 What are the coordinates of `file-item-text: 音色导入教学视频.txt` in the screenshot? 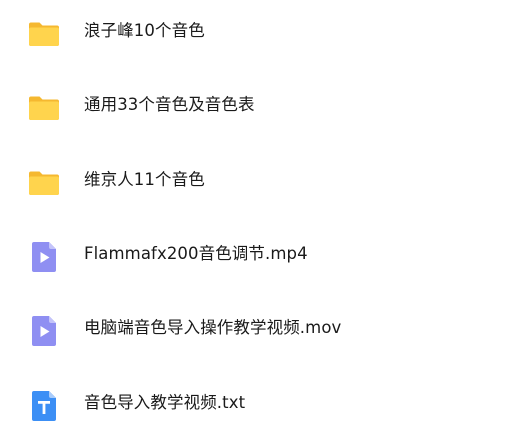 It's located at (261, 404).